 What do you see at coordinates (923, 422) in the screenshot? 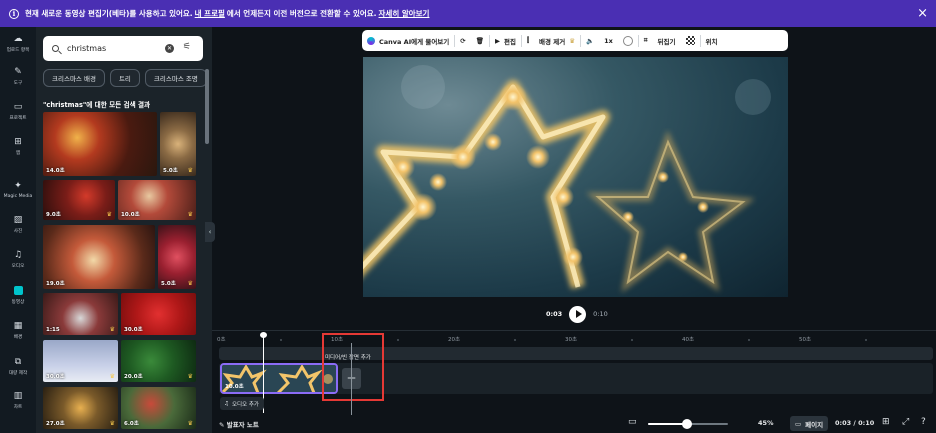
I see `help-icon: ?` at bounding box center [923, 422].